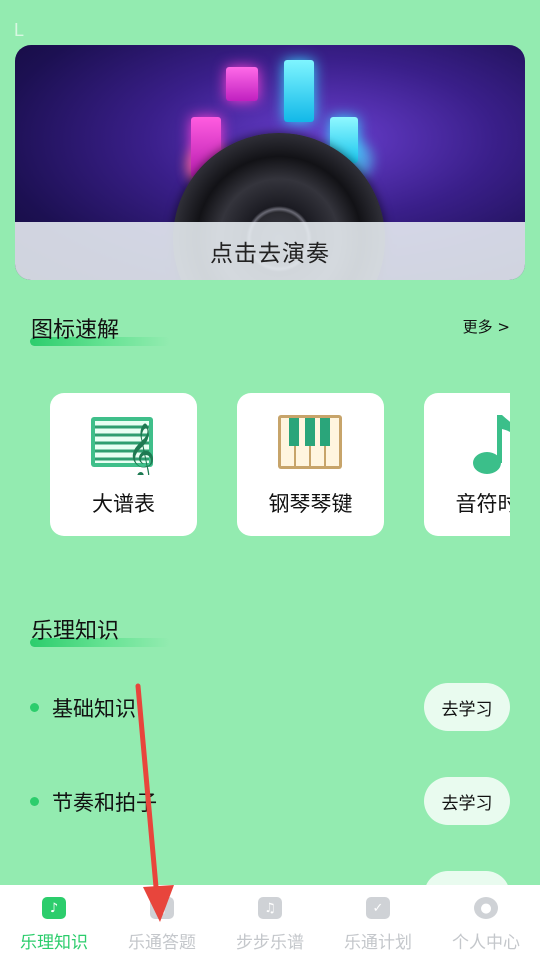  Describe the element at coordinates (270, 943) in the screenshot. I see `nav-label: 步步乐谱` at that location.